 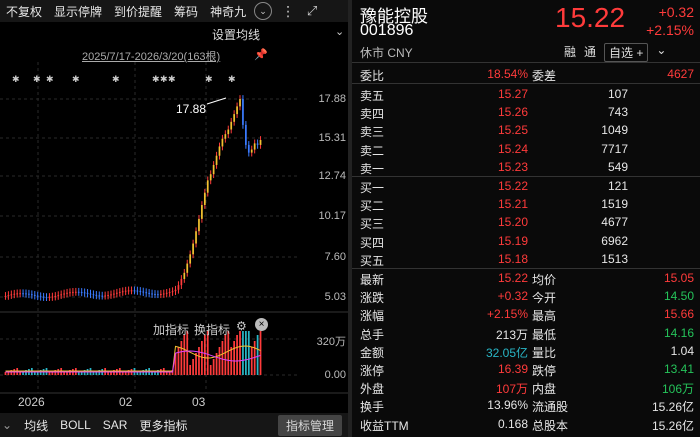 What do you see at coordinates (526, 74) in the screenshot?
I see `order-ratio-row: 委比 18.54% 委差 4627` at bounding box center [526, 74].